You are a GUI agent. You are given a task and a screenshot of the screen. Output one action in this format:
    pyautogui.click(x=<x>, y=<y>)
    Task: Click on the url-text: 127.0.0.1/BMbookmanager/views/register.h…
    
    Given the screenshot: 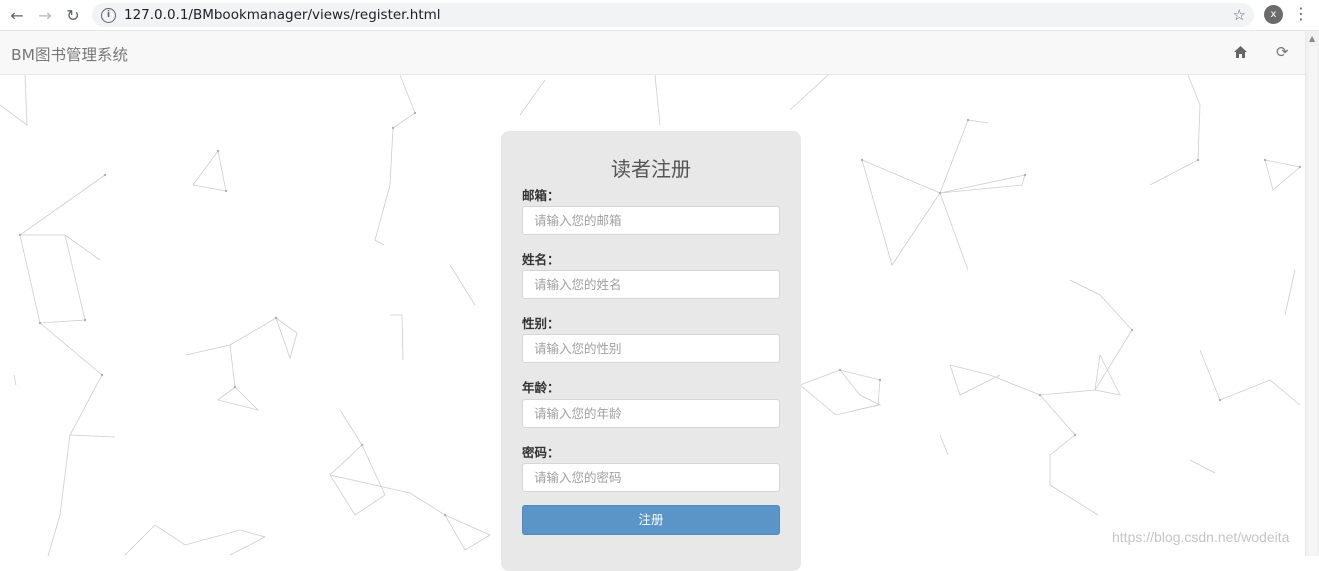 What is the action you would take?
    pyautogui.click(x=282, y=15)
    